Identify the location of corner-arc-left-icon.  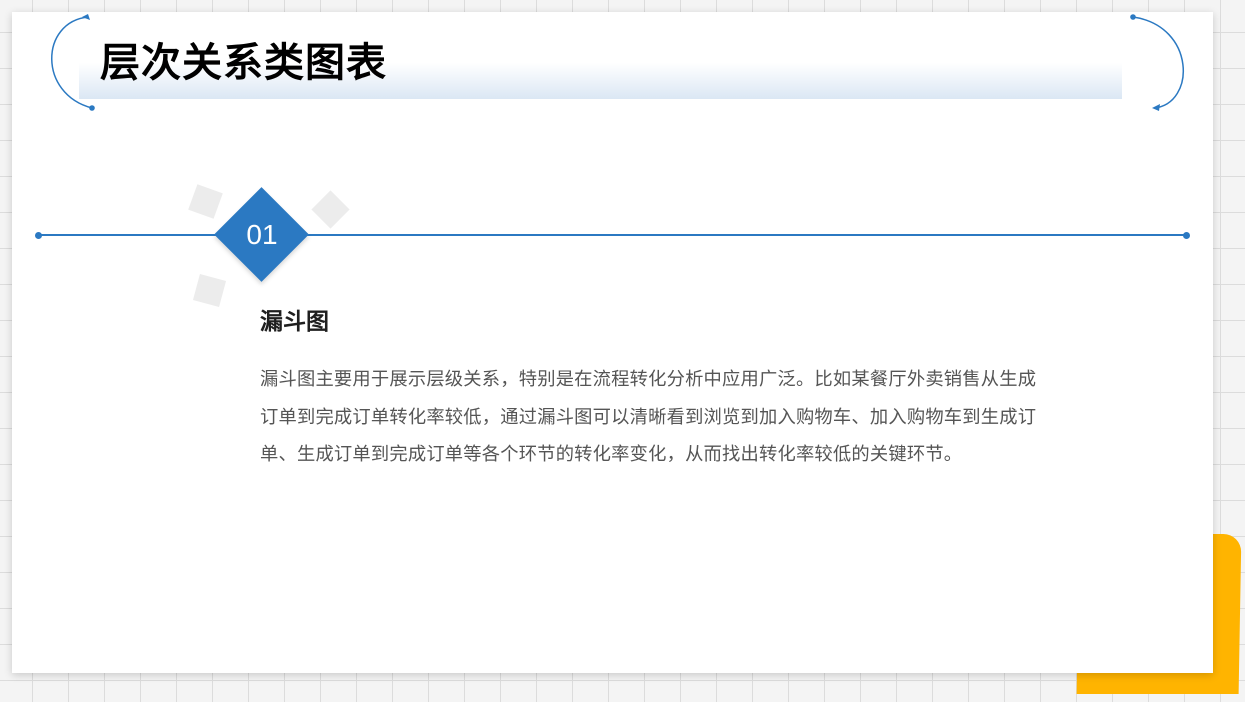
(73, 62).